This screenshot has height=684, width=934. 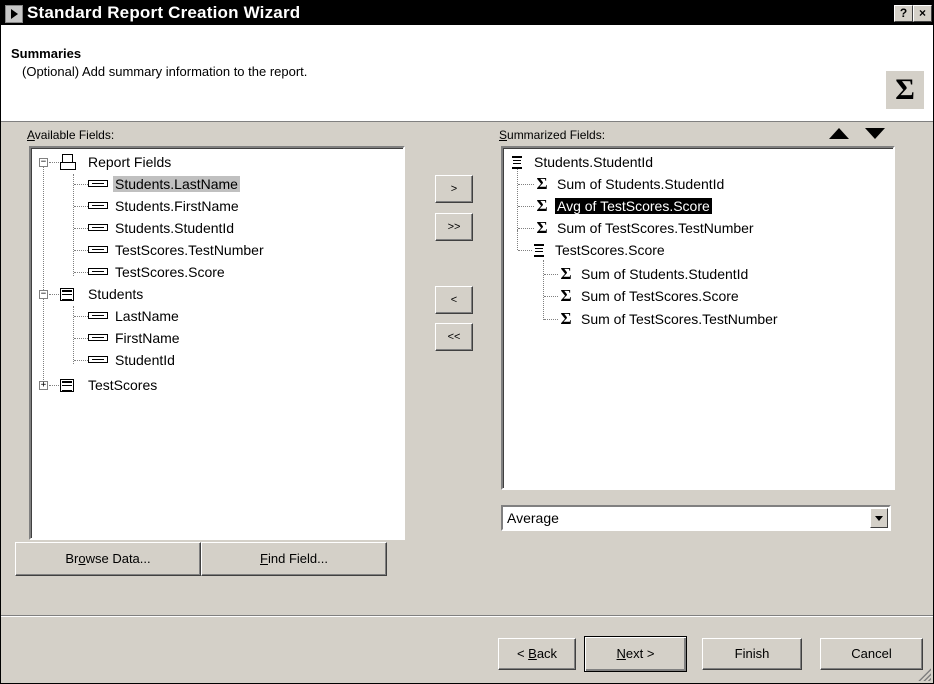 What do you see at coordinates (145, 360) in the screenshot?
I see `tree-node-studentid: StudentId` at bounding box center [145, 360].